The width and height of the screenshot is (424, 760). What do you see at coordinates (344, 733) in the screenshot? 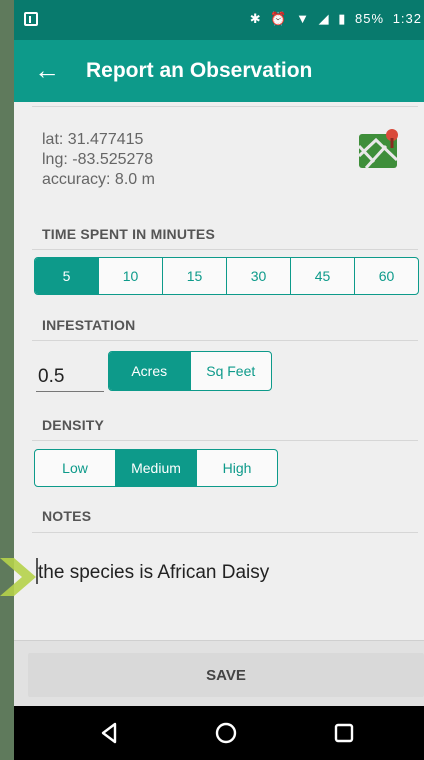
I see `nav-recents-icon` at bounding box center [344, 733].